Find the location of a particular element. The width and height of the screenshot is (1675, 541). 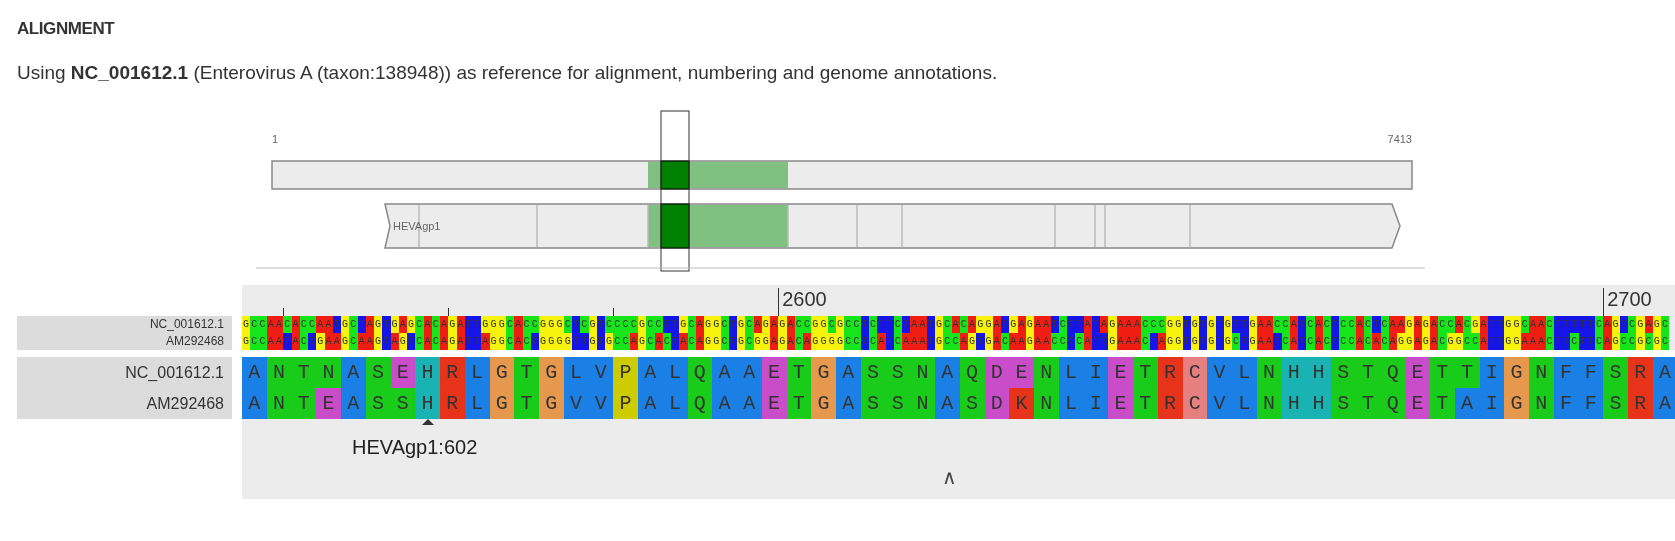

sequence-name: NC_001612.1 is located at coordinates (174, 373).